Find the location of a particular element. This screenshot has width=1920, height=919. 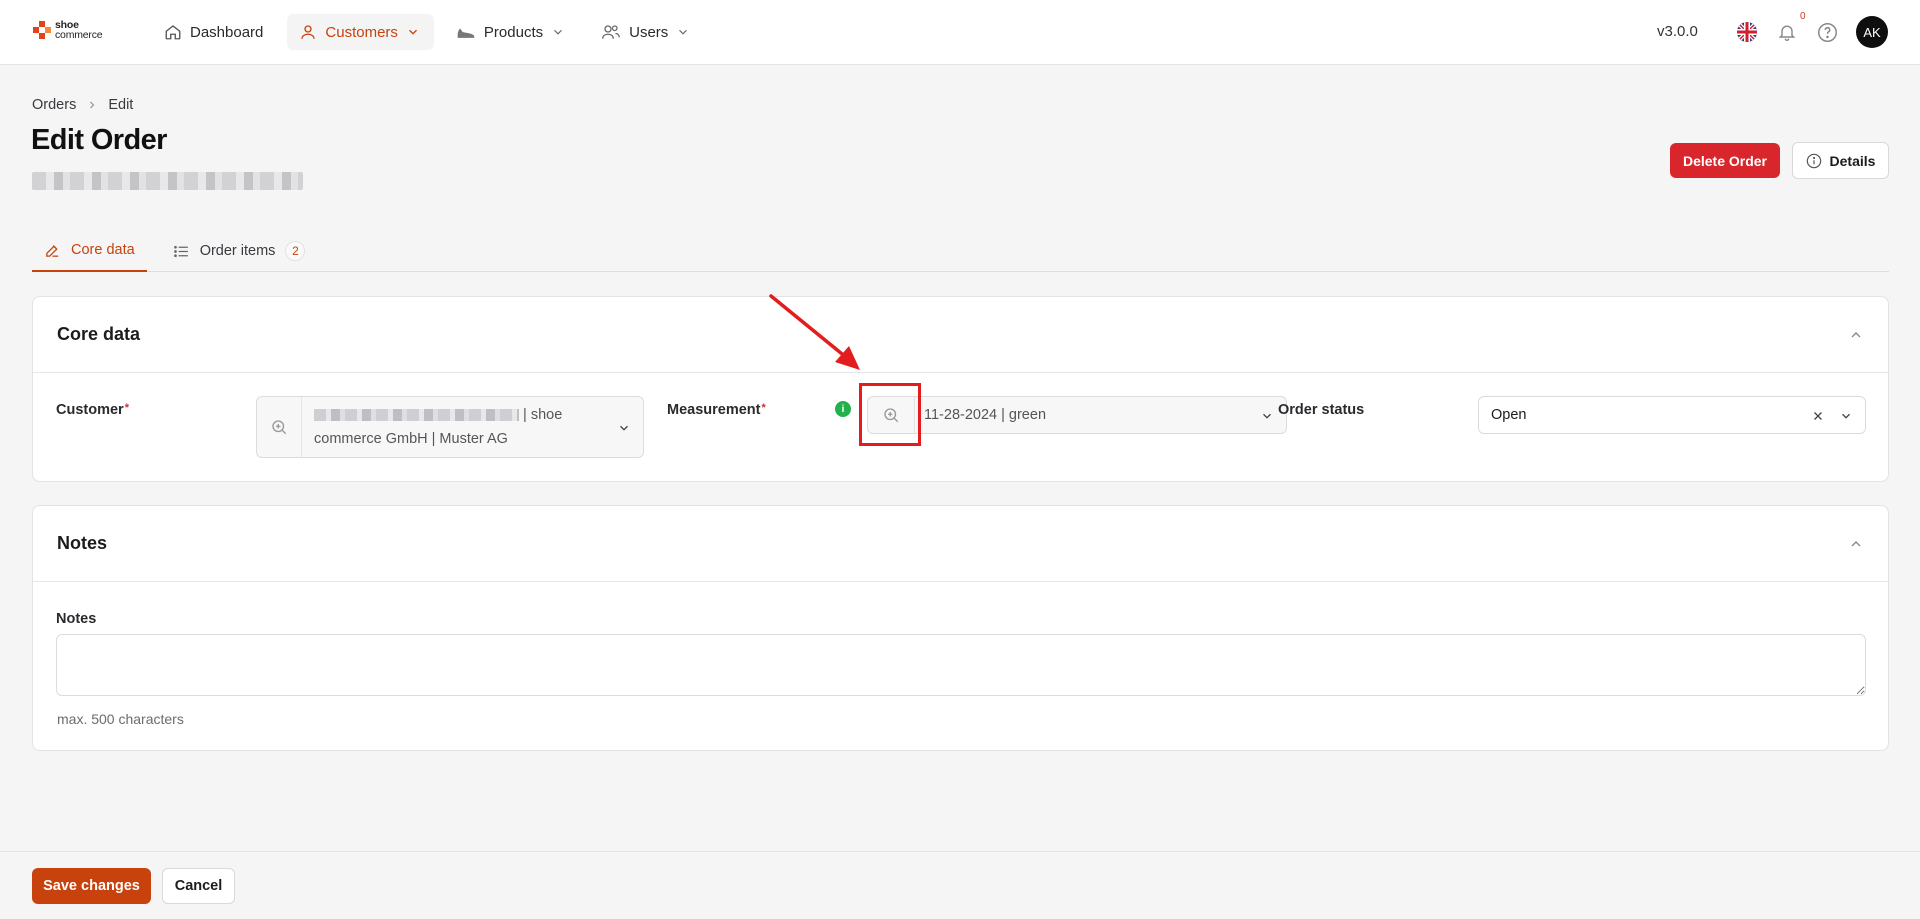

customer-label: Customer* is located at coordinates (92, 410).